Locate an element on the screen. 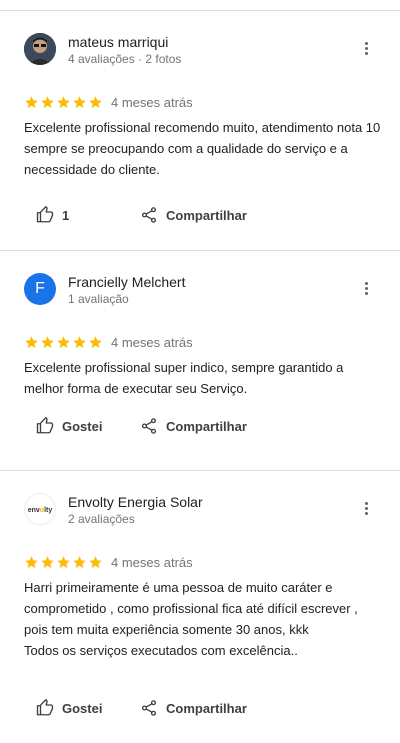  top-divider is located at coordinates (200, 5).